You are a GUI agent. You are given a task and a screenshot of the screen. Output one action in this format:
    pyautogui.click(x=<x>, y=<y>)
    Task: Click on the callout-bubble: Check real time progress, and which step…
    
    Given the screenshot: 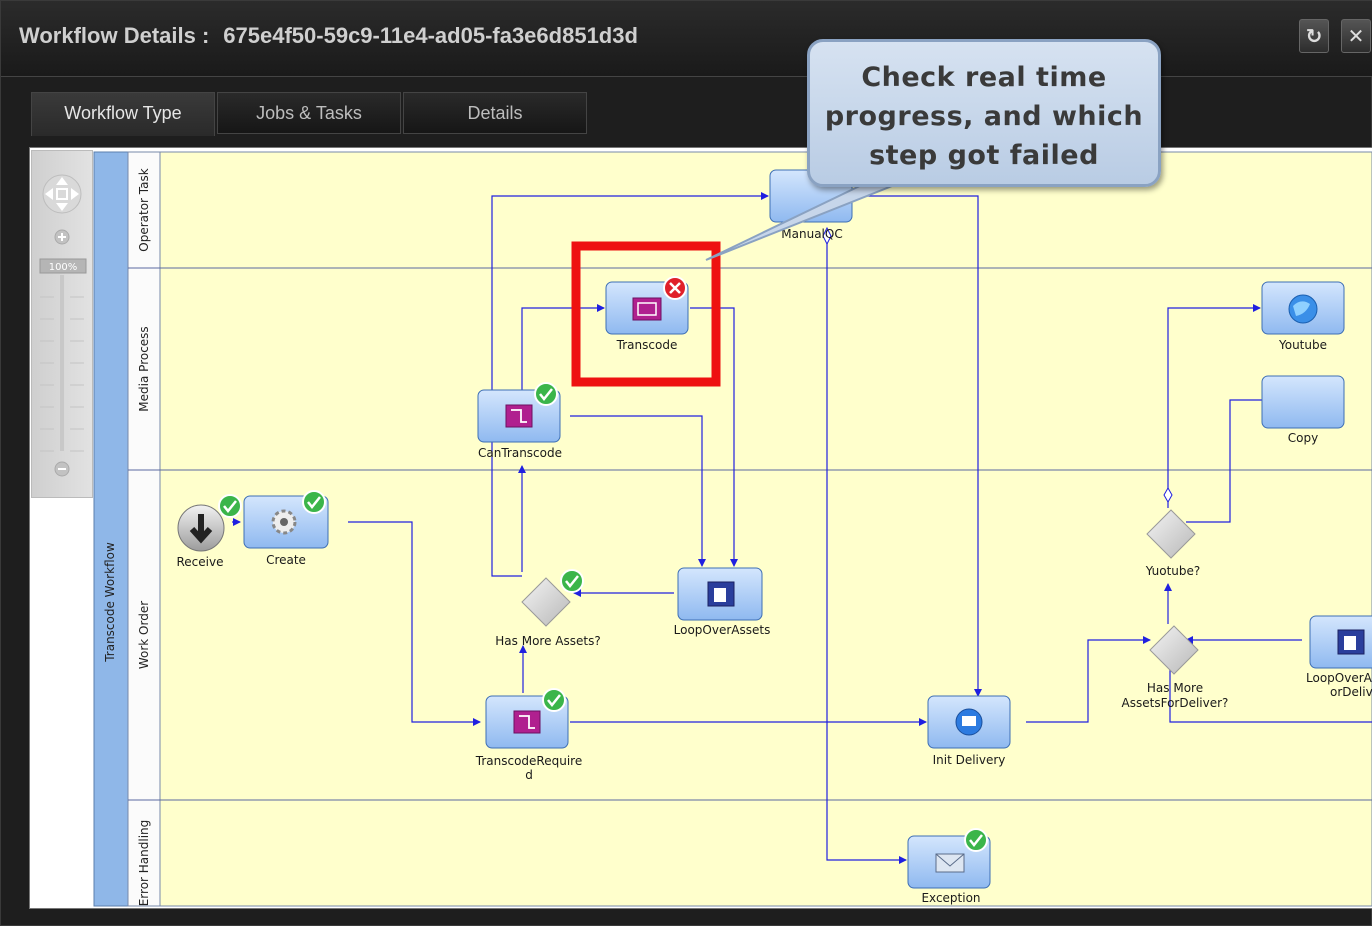 What is the action you would take?
    pyautogui.click(x=984, y=113)
    